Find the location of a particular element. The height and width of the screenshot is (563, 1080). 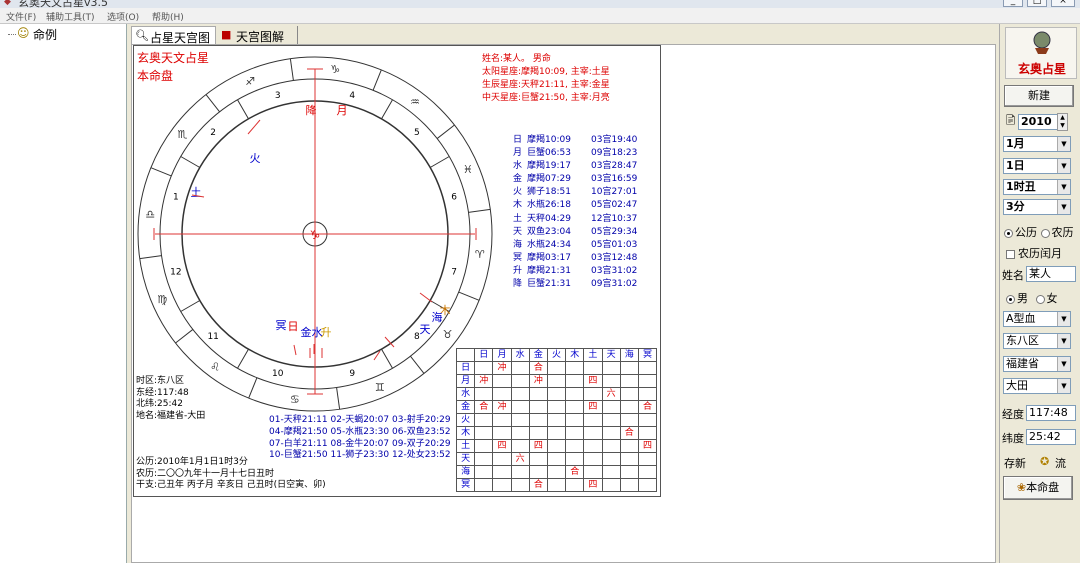

house-line: 01-天秤21:11 02-天蝎20:07 03-射手20:29 is located at coordinates (360, 420).